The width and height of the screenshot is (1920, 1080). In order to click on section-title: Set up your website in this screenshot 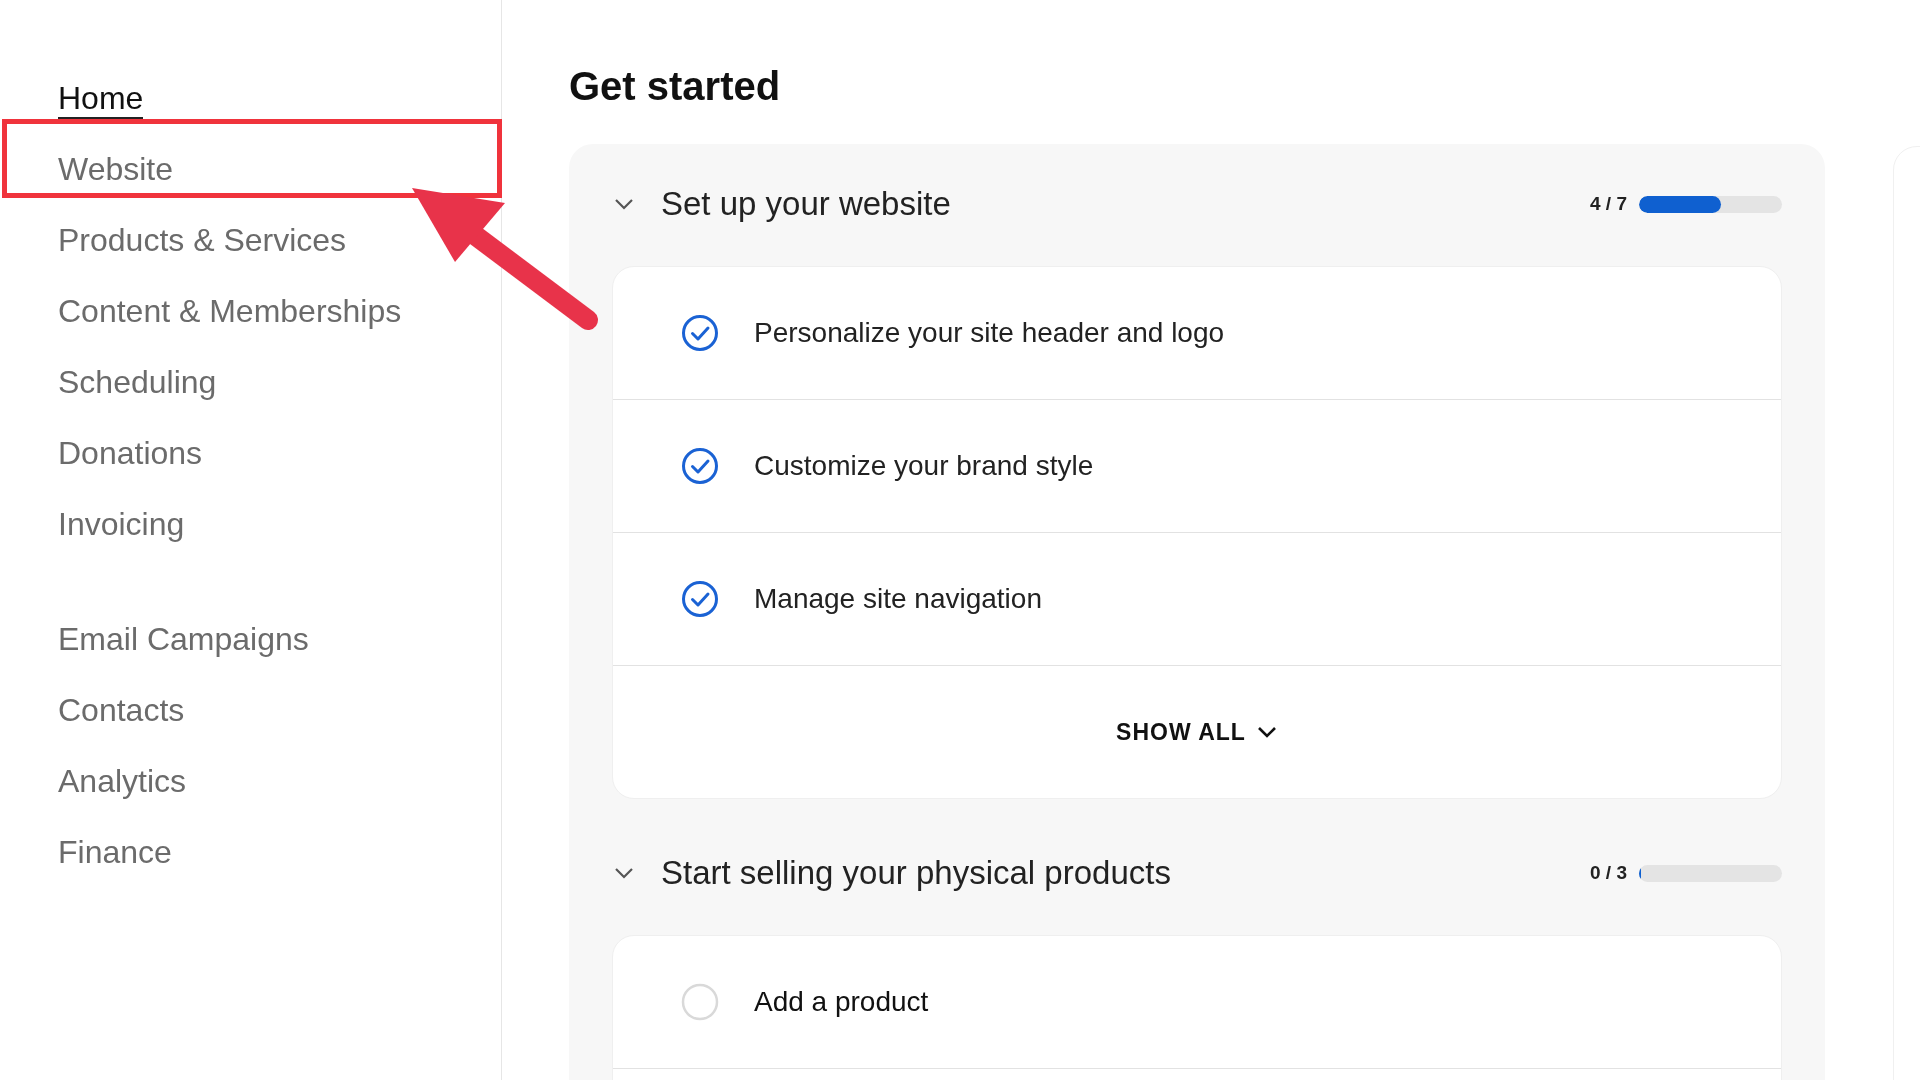, I will do `click(806, 204)`.